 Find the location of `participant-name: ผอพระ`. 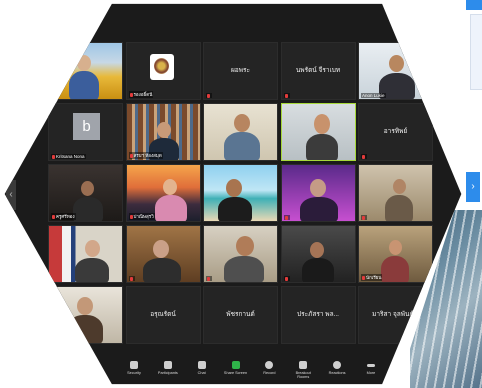

participant-name: ผอพระ is located at coordinates (240, 70).